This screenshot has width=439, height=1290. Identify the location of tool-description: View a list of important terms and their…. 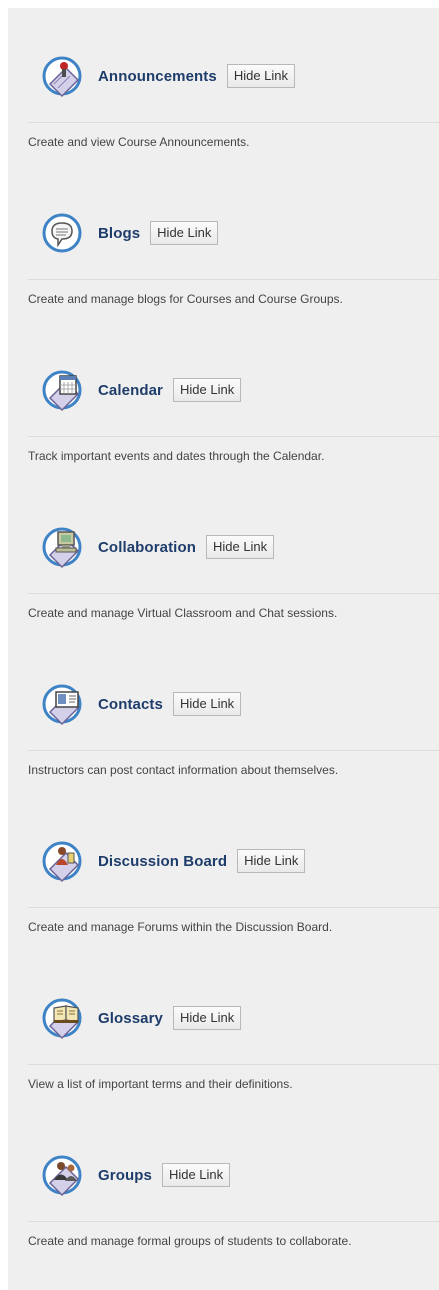
(160, 1084).